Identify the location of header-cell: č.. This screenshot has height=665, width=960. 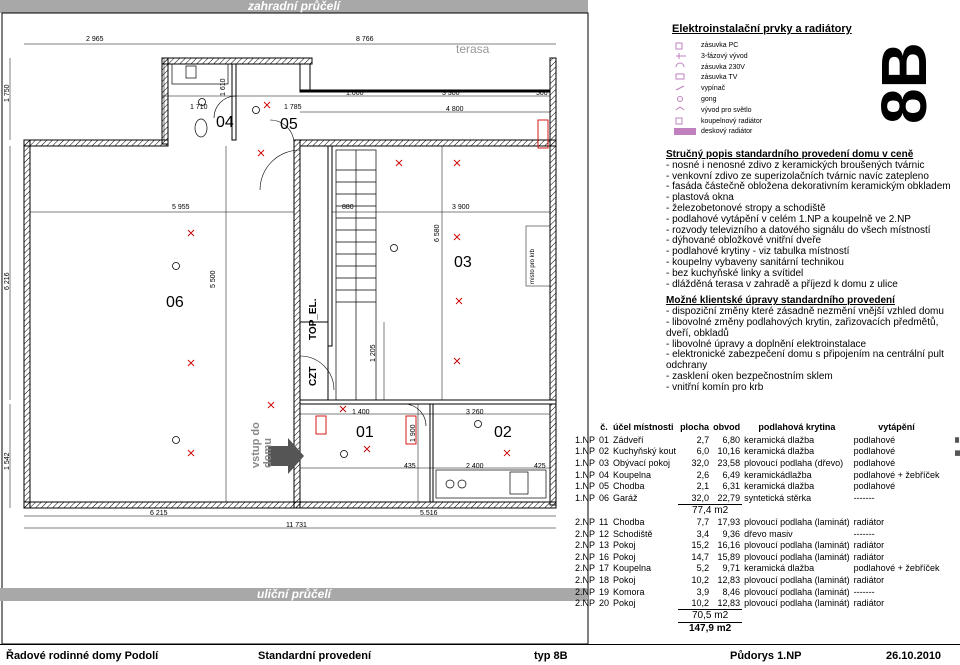
(604, 427).